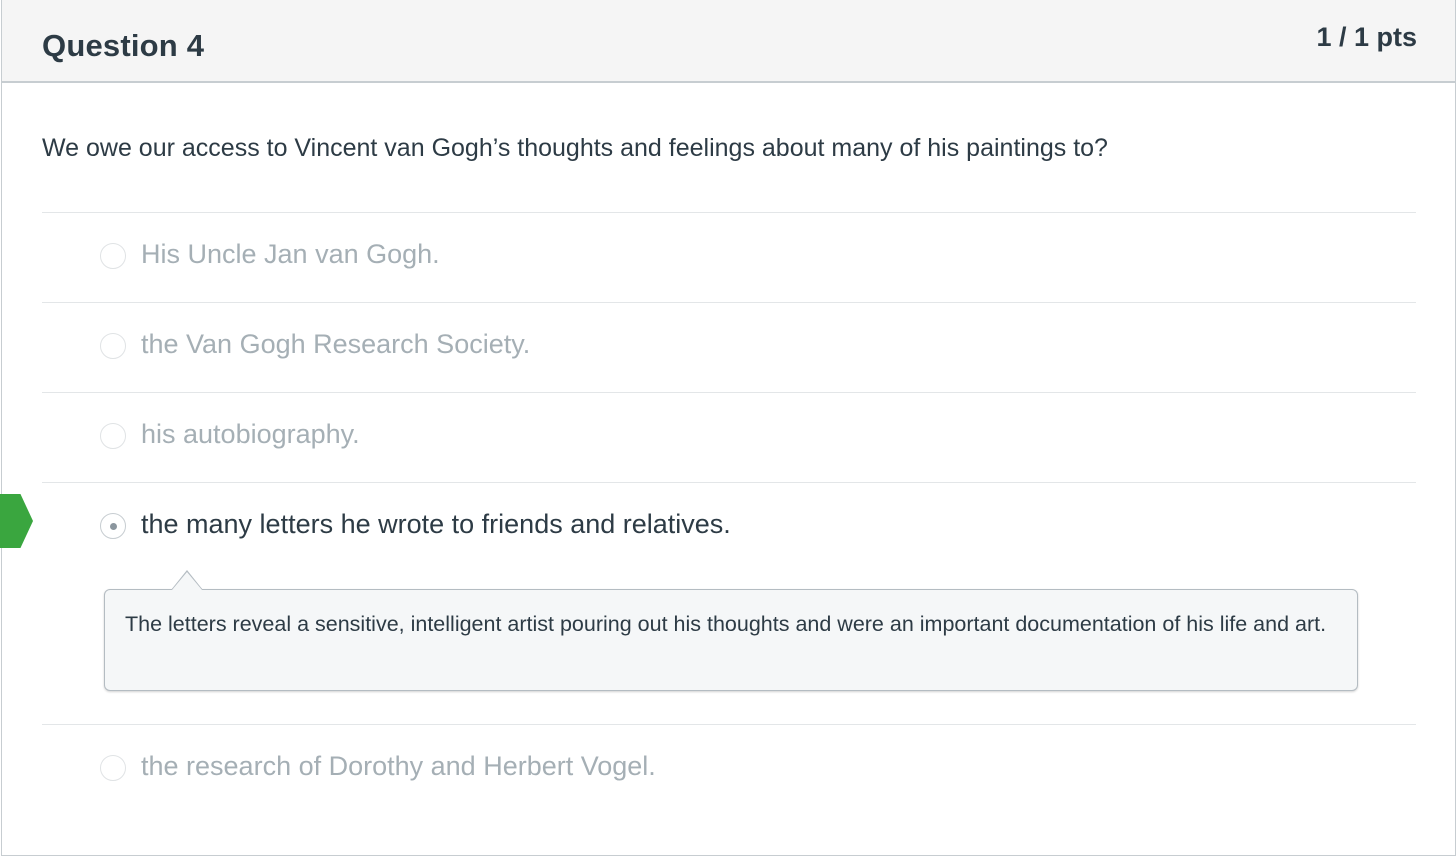 The width and height of the screenshot is (1456, 858). Describe the element at coordinates (113, 526) in the screenshot. I see `radio-button-selected` at that location.